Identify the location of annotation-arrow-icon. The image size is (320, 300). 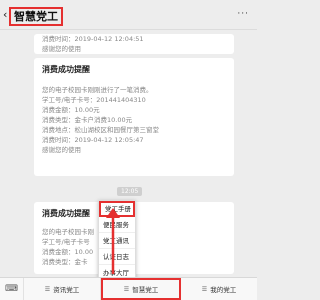
(113, 241).